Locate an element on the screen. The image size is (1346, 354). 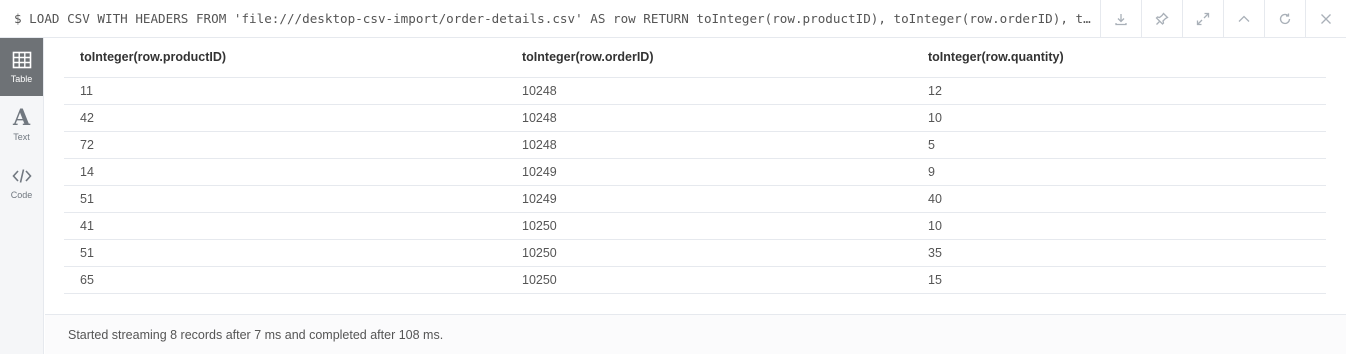
table-row: 65 10250 15 is located at coordinates (695, 280).